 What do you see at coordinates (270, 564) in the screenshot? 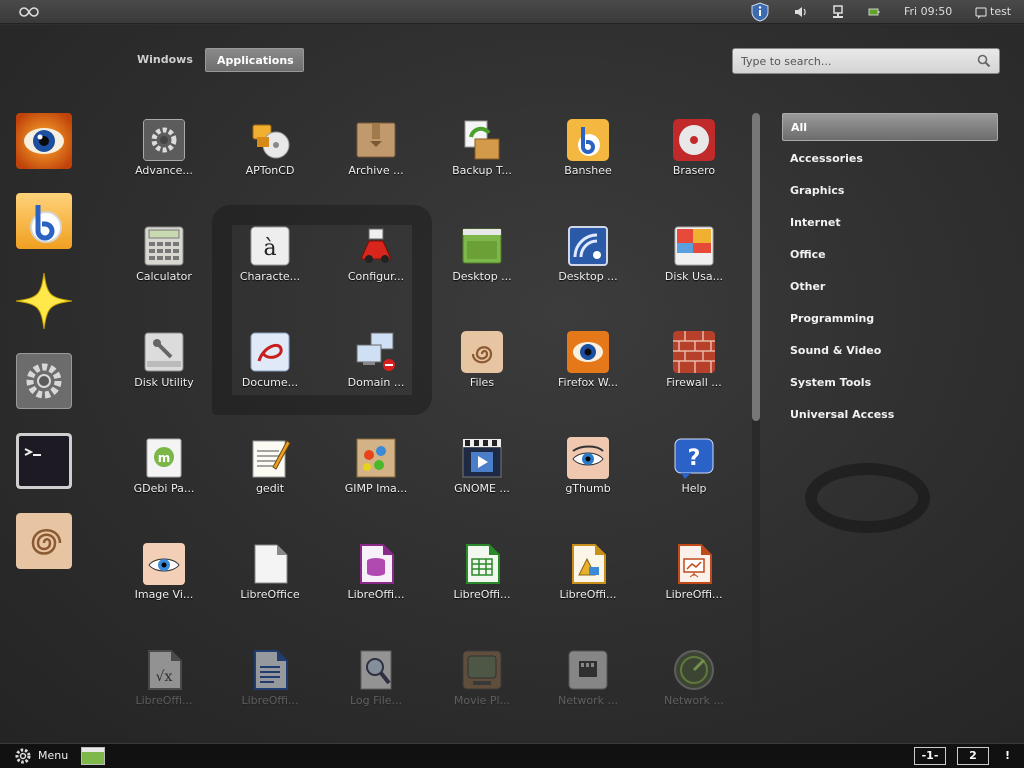
I see `libreoffice-icon` at bounding box center [270, 564].